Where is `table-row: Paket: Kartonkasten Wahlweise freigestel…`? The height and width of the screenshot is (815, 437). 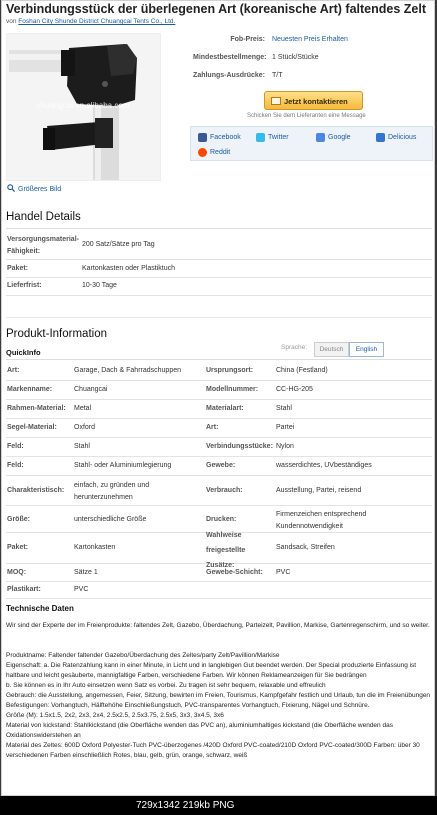 table-row: Paket: Kartonkasten Wahlweise freigestel… is located at coordinates (219, 550).